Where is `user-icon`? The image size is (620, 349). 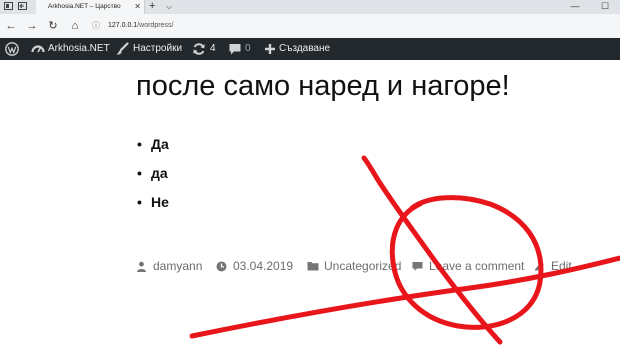 user-icon is located at coordinates (141, 266).